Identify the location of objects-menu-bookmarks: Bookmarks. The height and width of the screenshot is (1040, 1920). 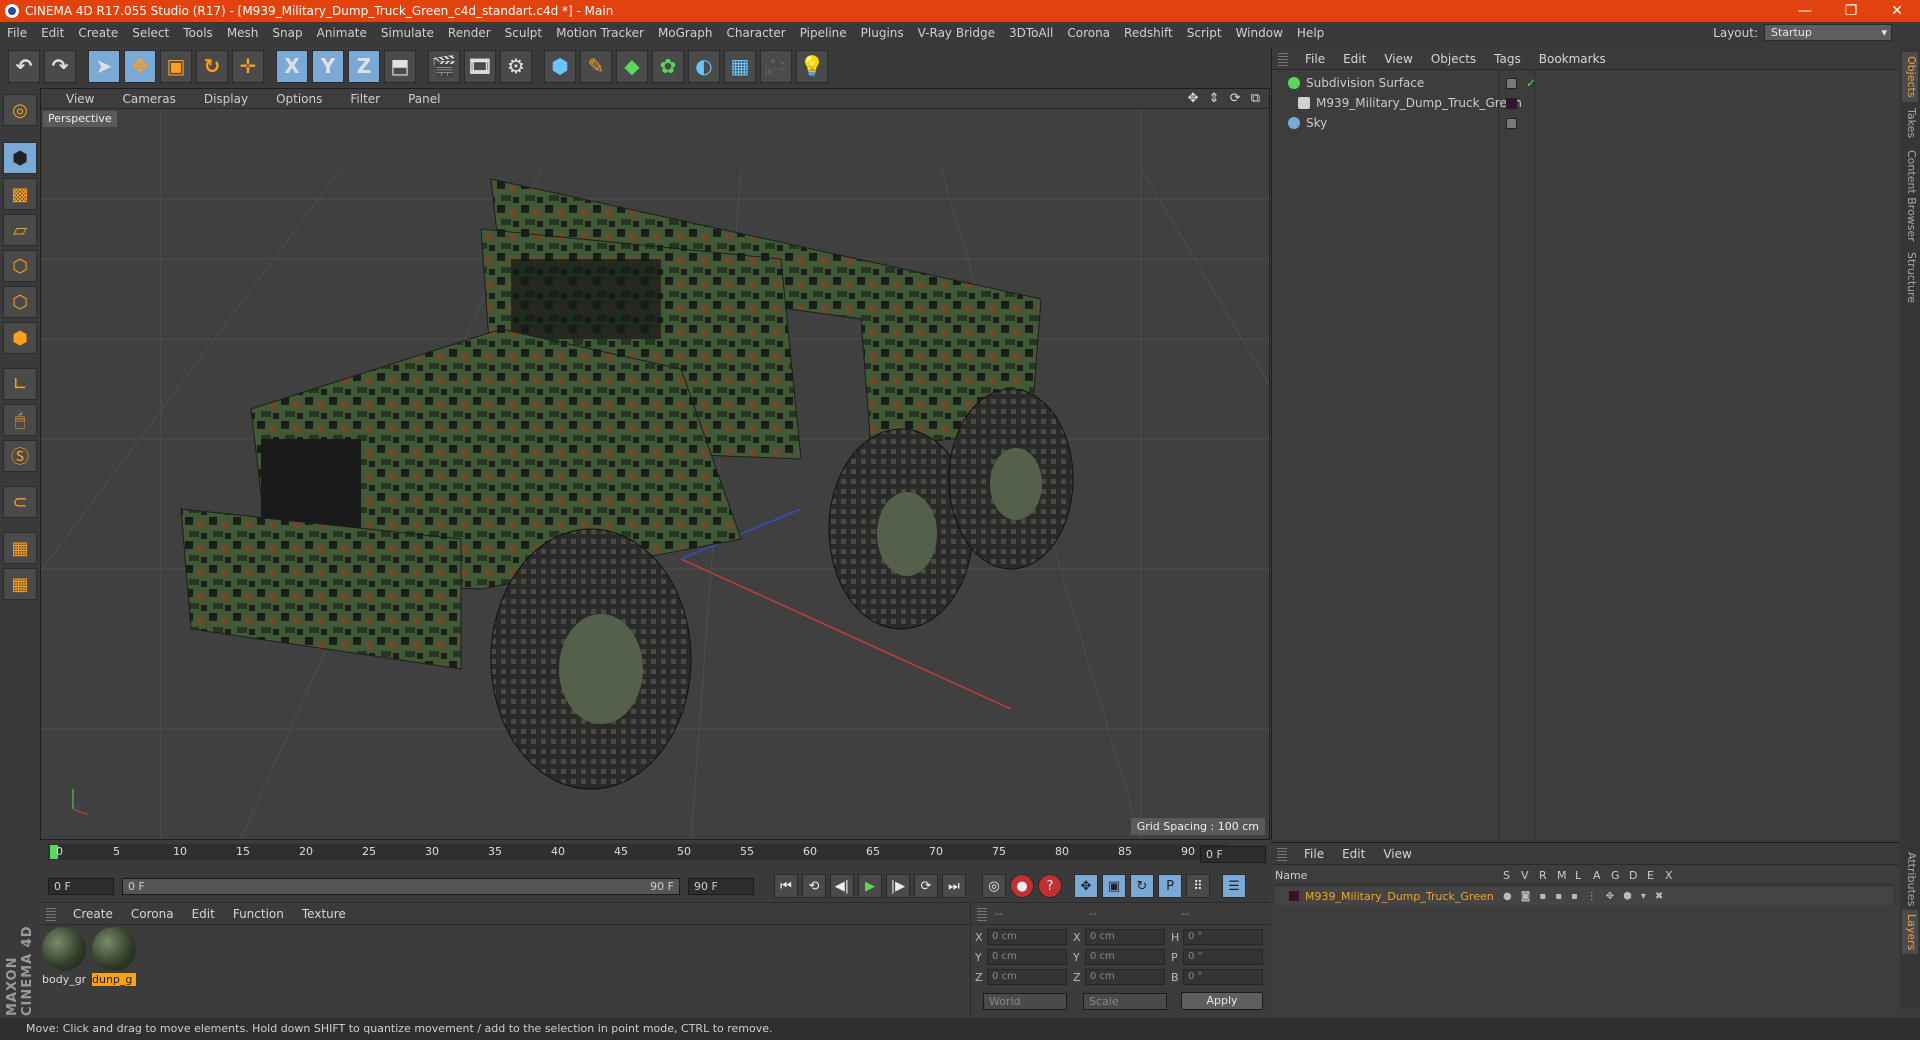
(1572, 59).